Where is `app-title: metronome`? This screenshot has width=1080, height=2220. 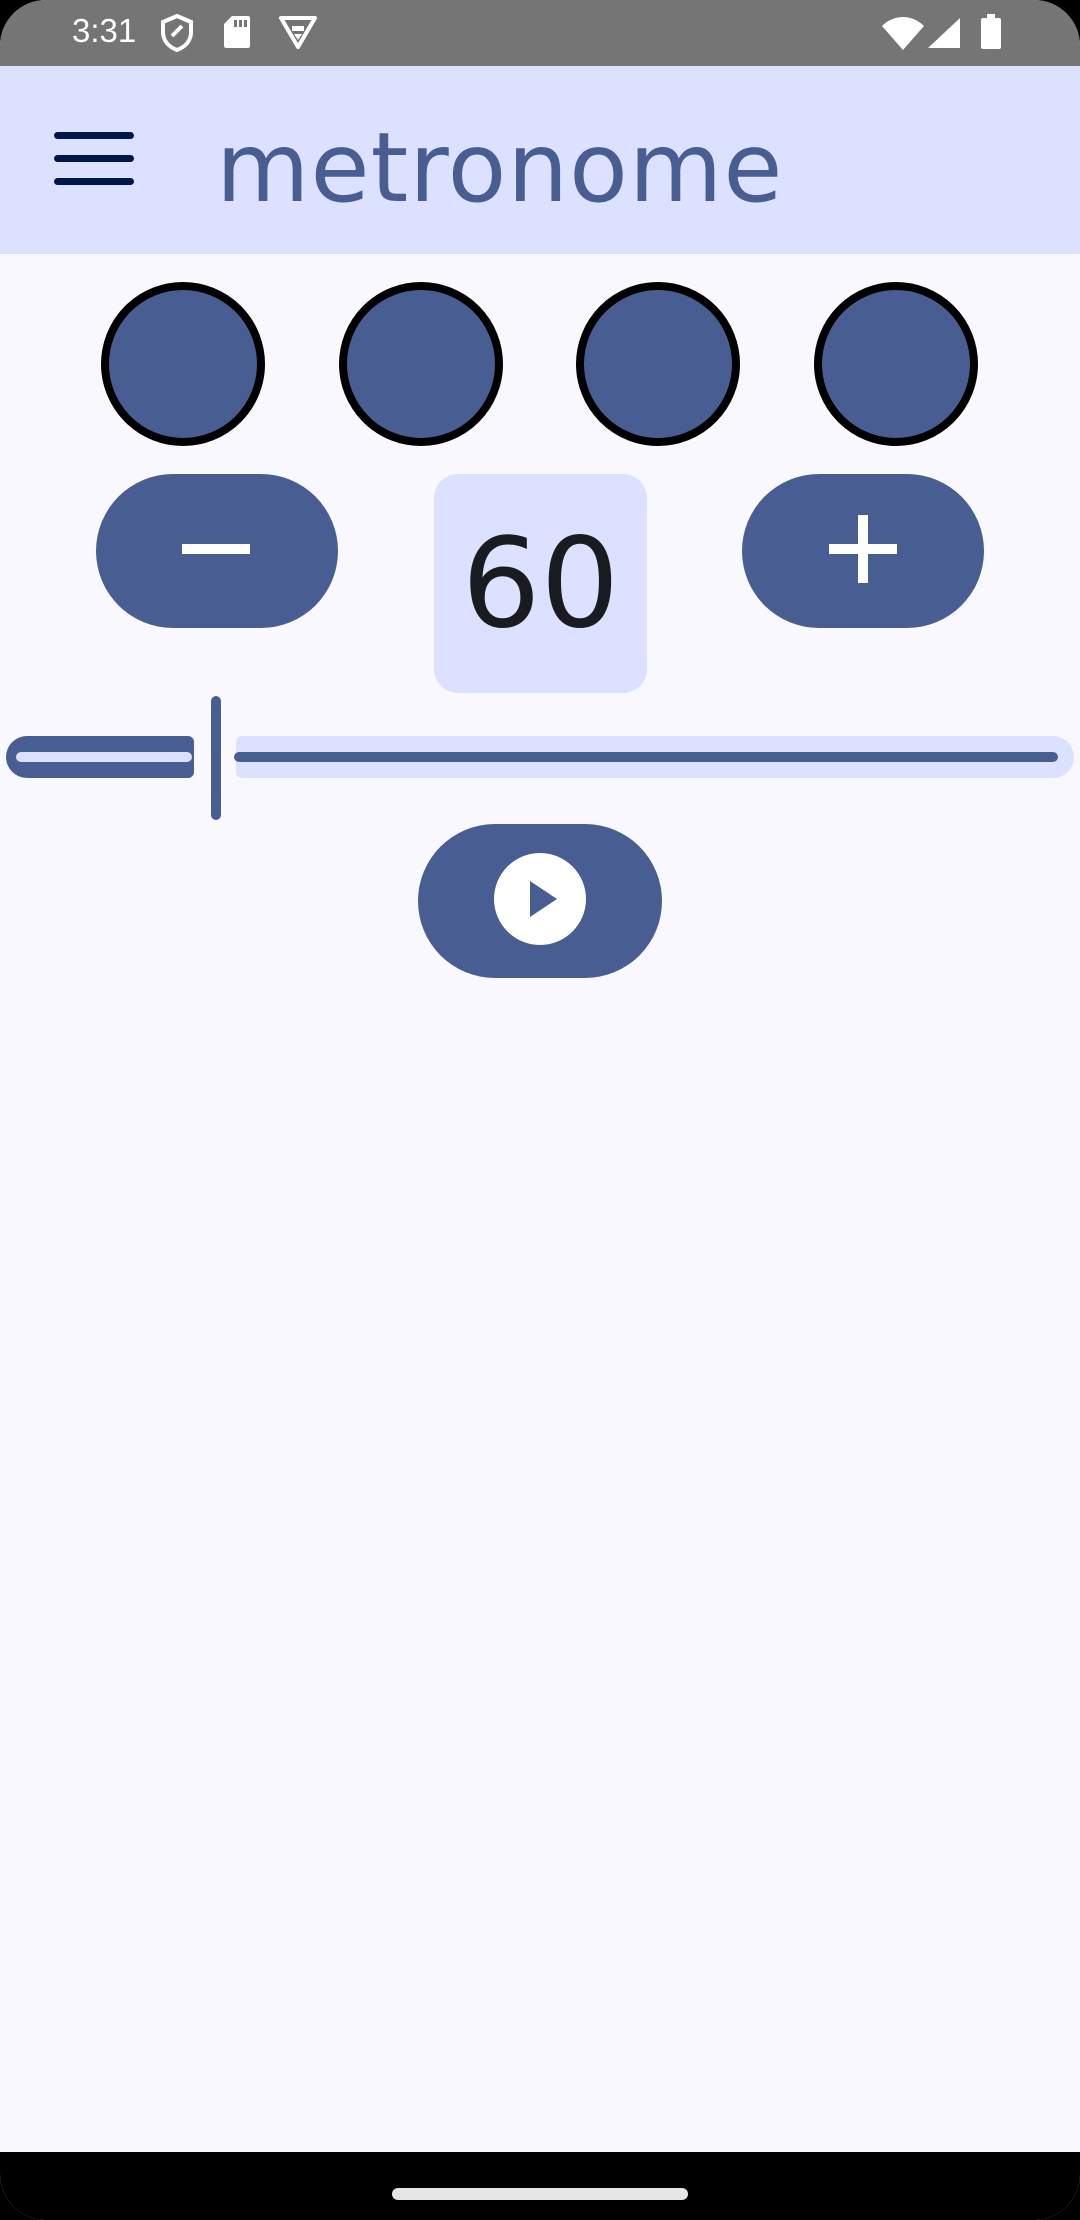
app-title: metronome is located at coordinates (500, 168).